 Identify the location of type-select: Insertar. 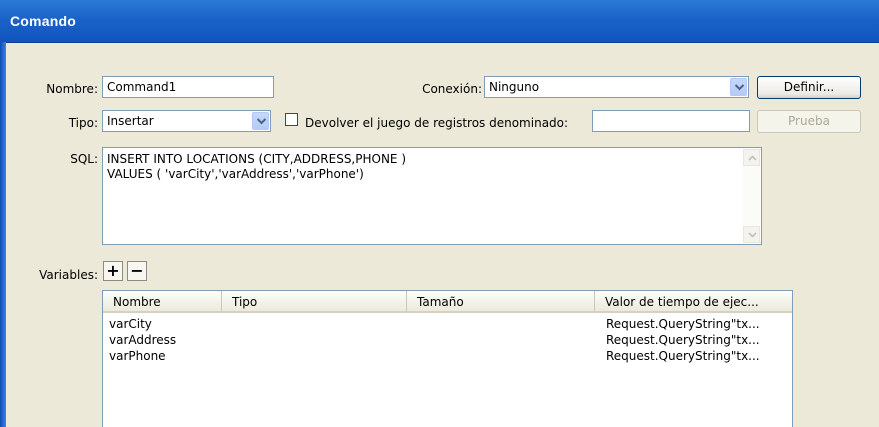
(186, 121).